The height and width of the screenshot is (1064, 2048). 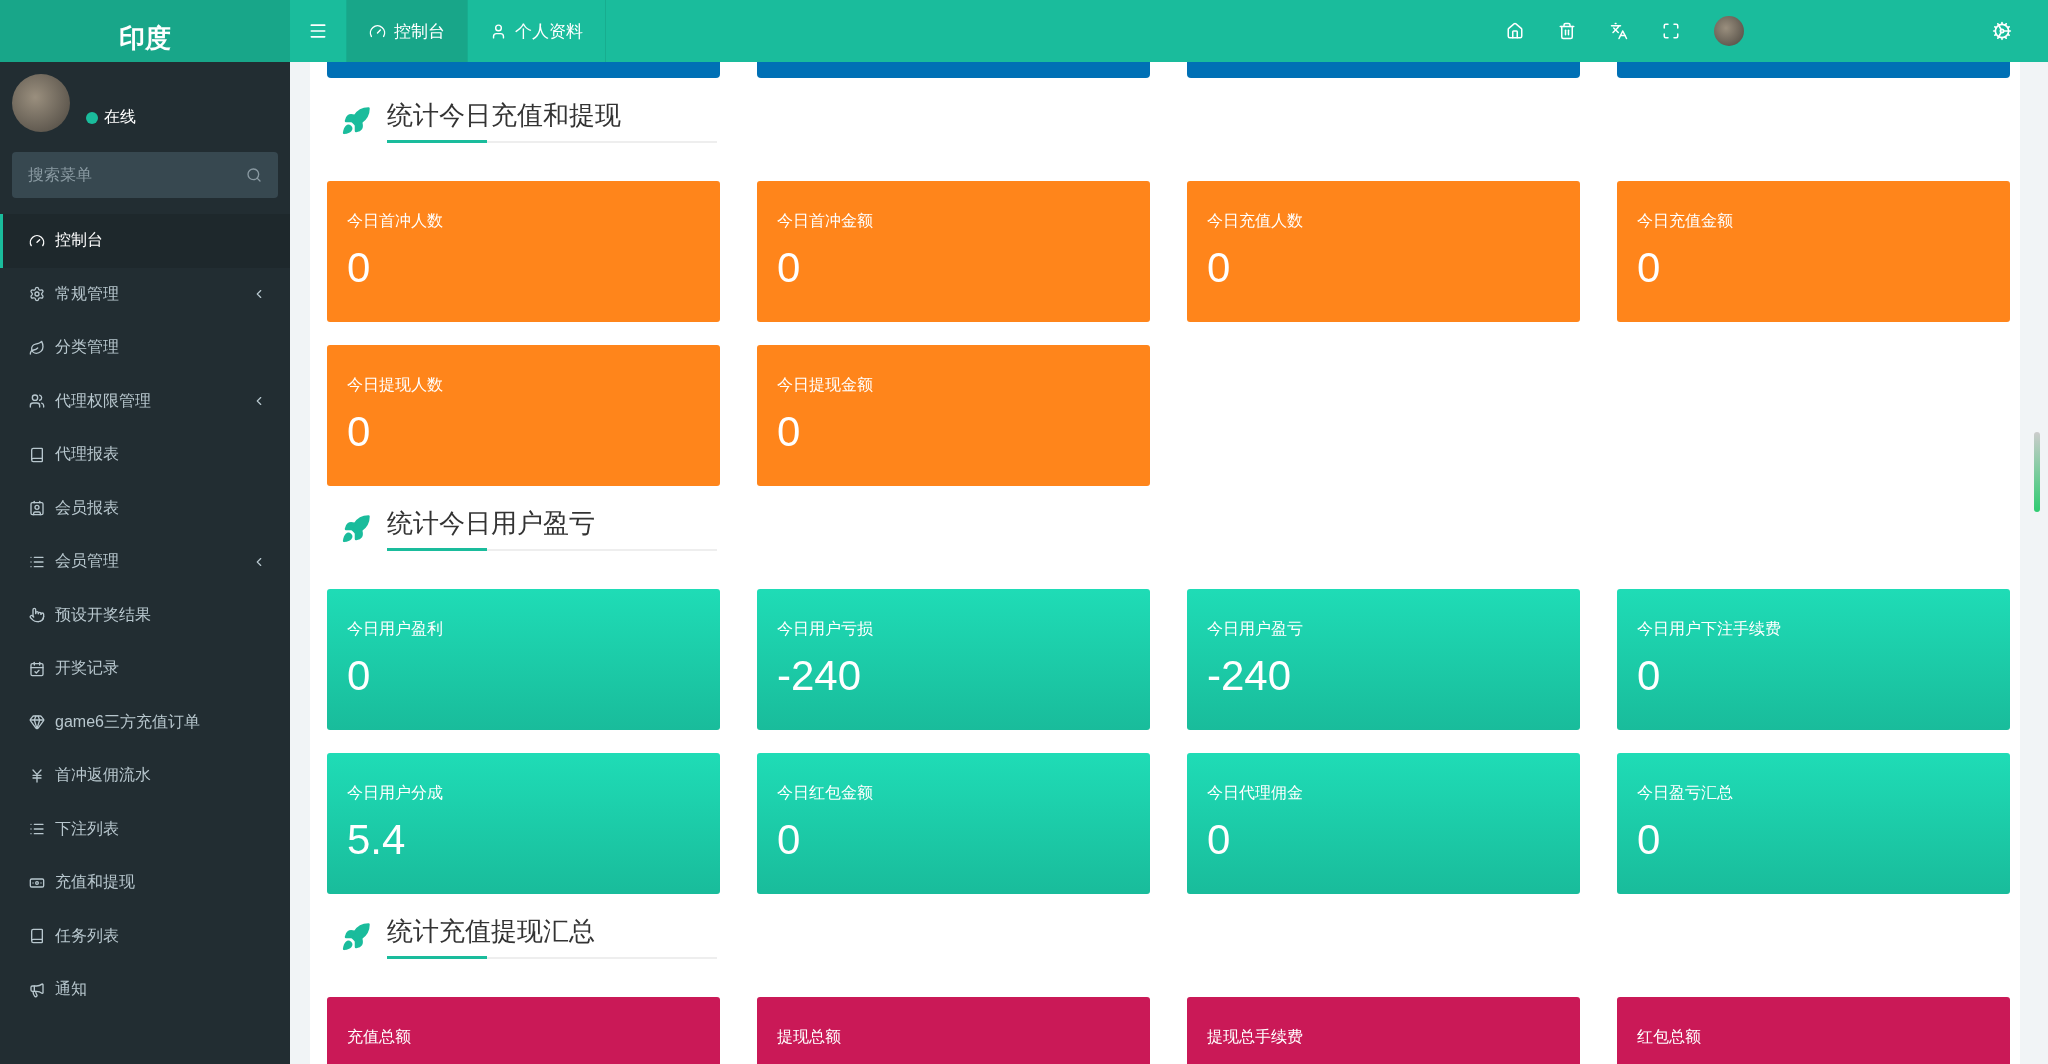 What do you see at coordinates (1255, 1037) in the screenshot?
I see `stat-label: 提现总手续费` at bounding box center [1255, 1037].